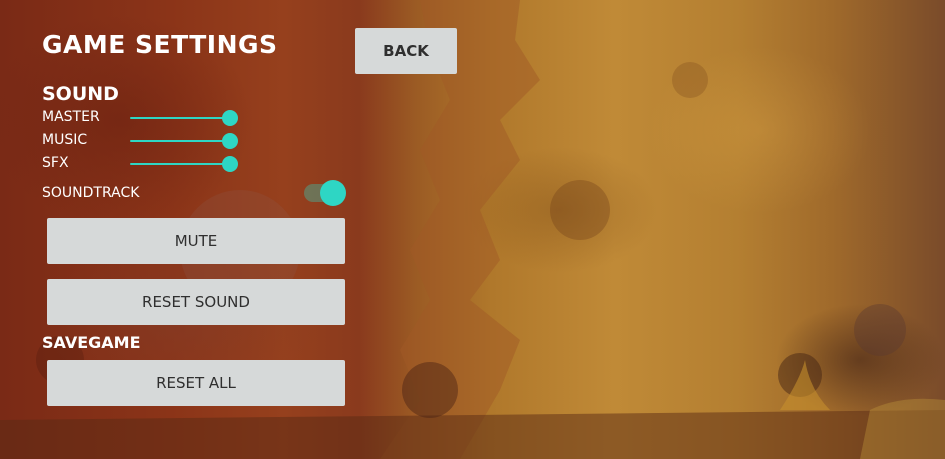 The height and width of the screenshot is (459, 945). I want to click on soundtrack-toggle-knob, so click(333, 193).